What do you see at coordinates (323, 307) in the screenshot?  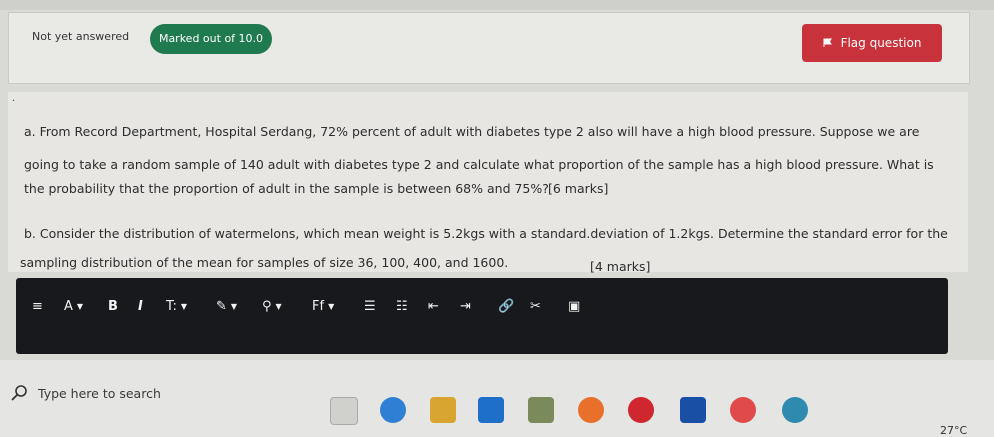 I see `font-family-icon: Ff ▼` at bounding box center [323, 307].